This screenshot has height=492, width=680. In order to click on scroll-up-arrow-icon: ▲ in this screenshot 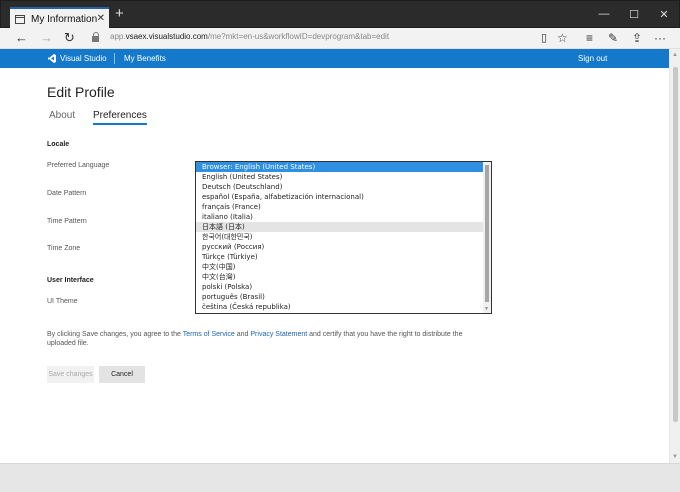, I will do `click(675, 55)`.